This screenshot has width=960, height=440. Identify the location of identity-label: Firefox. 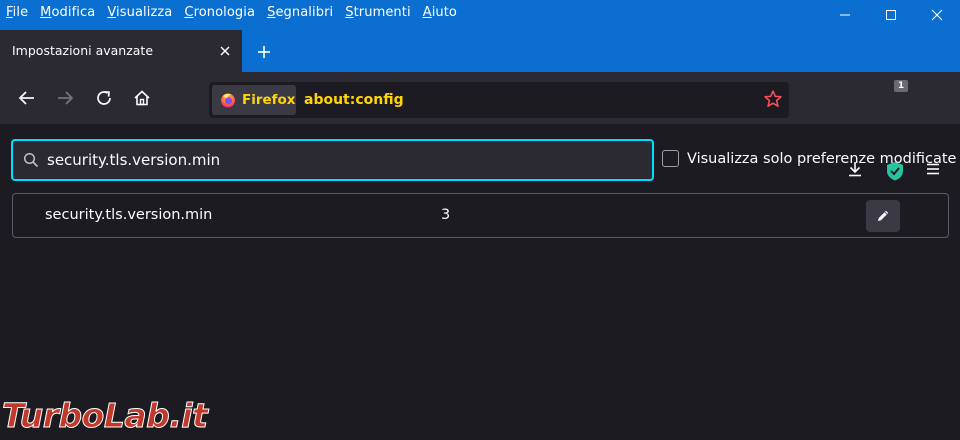
(269, 100).